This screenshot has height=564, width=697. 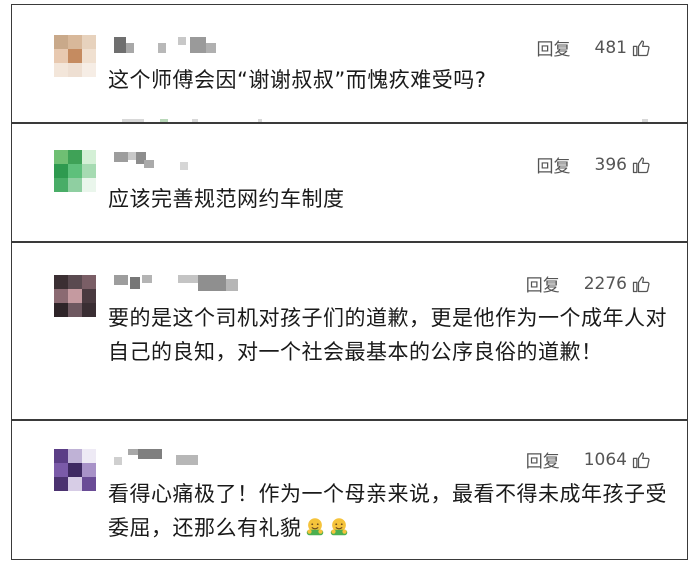 I want to click on comment-actions: 回复 396, so click(x=594, y=164).